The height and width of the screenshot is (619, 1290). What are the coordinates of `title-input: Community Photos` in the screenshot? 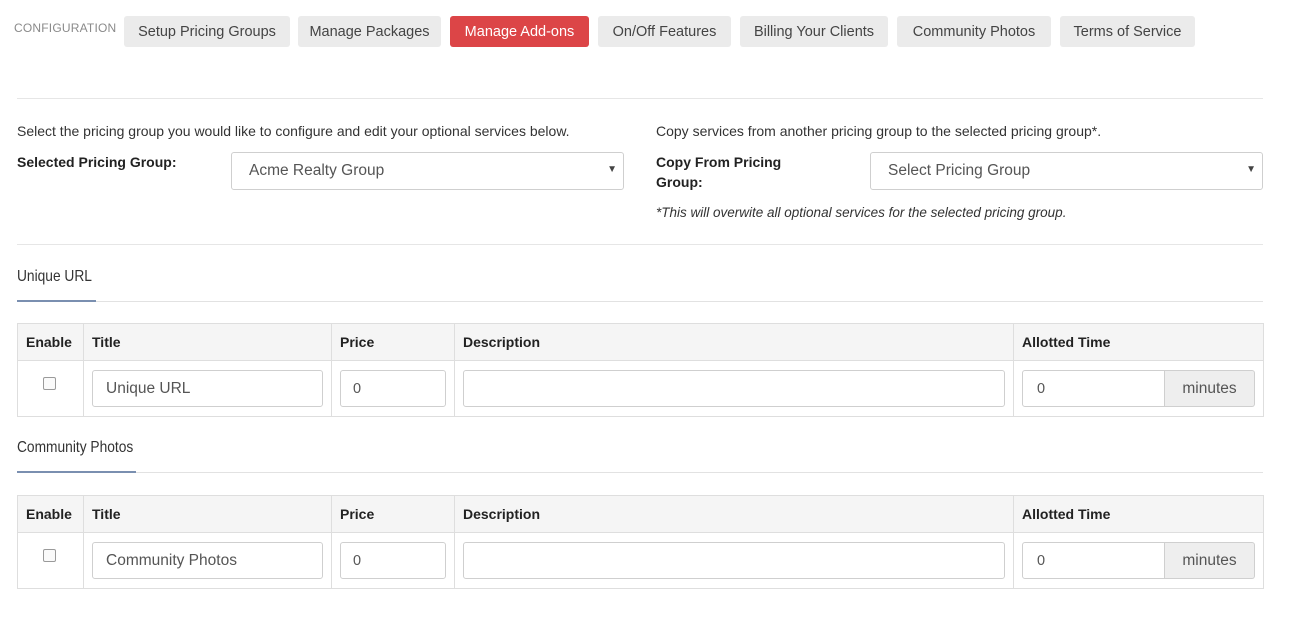 It's located at (207, 560).